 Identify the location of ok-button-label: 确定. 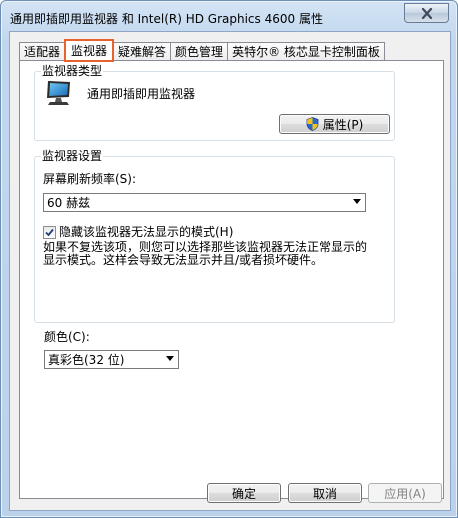
(243, 493).